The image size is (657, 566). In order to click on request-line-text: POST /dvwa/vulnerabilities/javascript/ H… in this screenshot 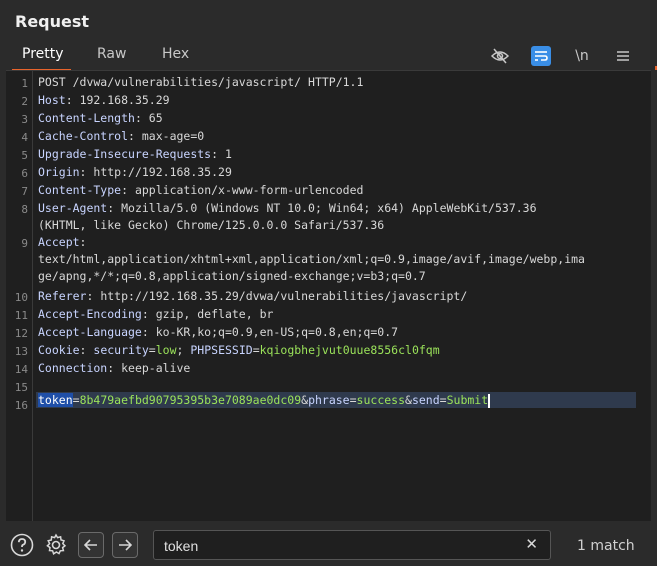, I will do `click(201, 82)`.